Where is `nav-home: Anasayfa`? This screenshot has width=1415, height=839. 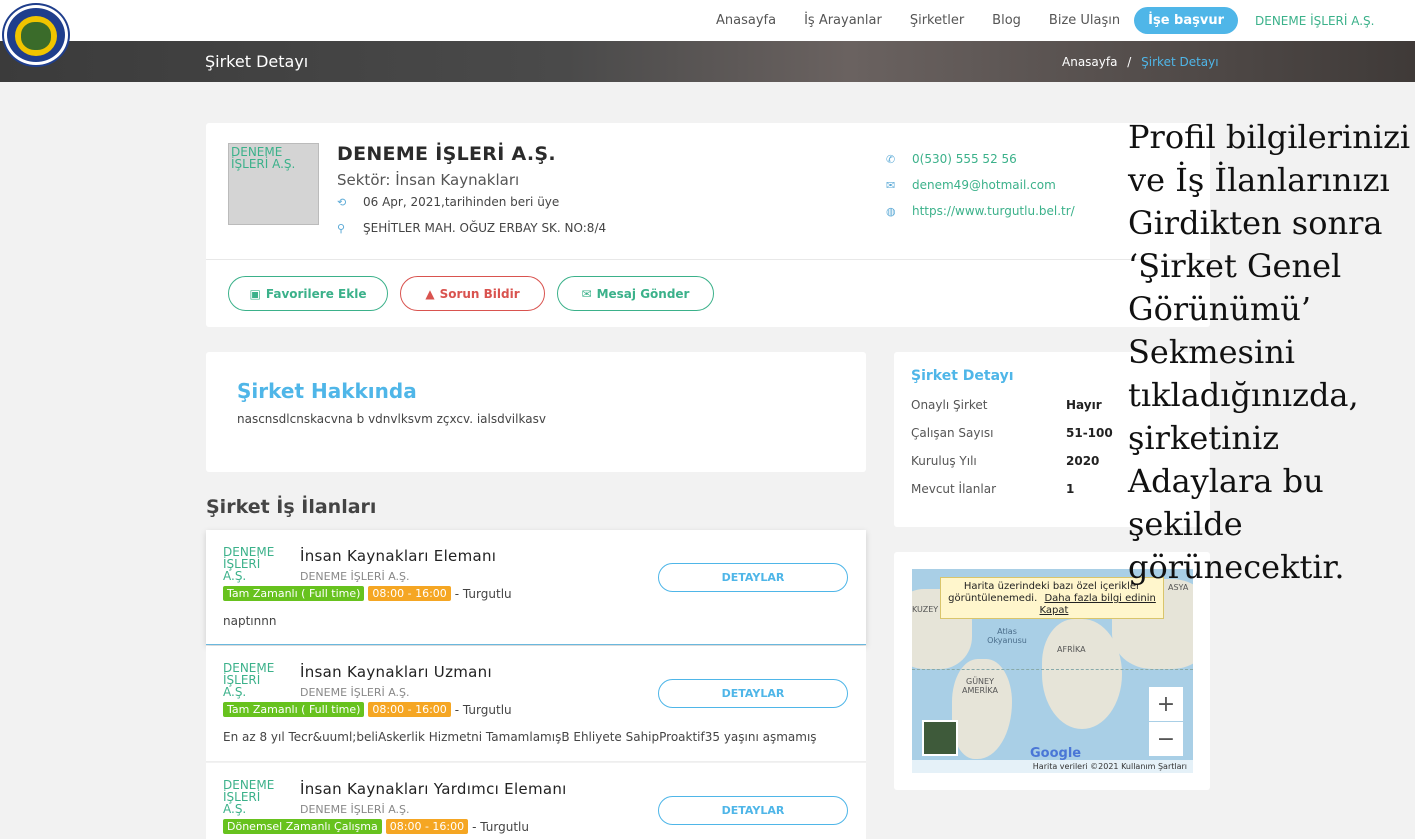 nav-home: Anasayfa is located at coordinates (746, 20).